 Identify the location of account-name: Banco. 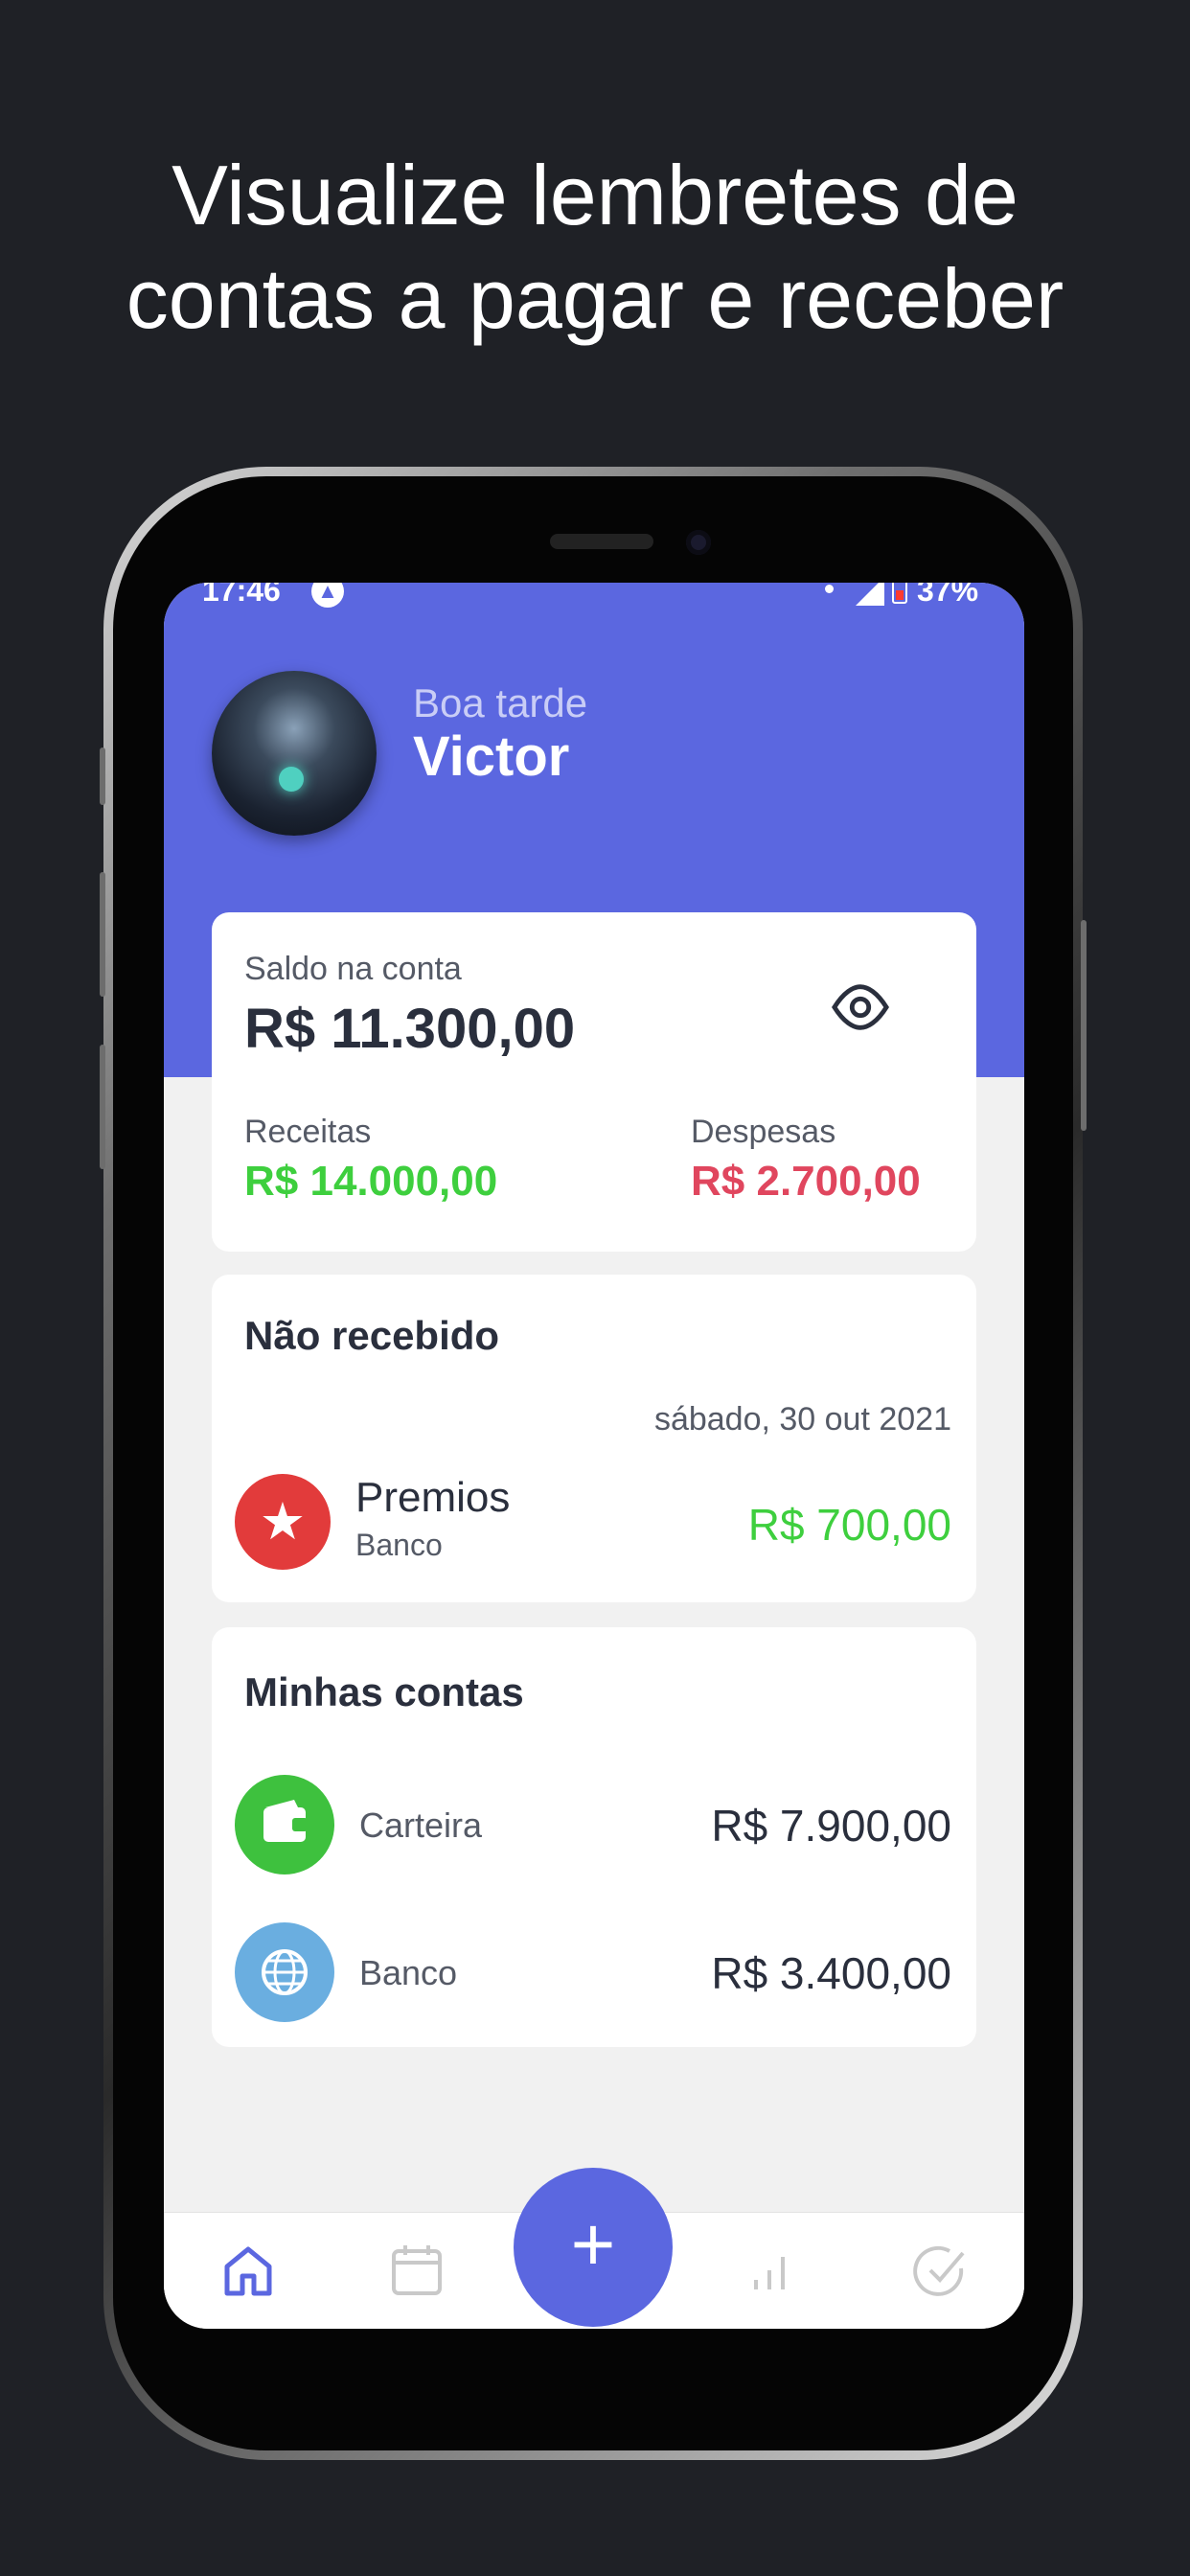
(409, 1973).